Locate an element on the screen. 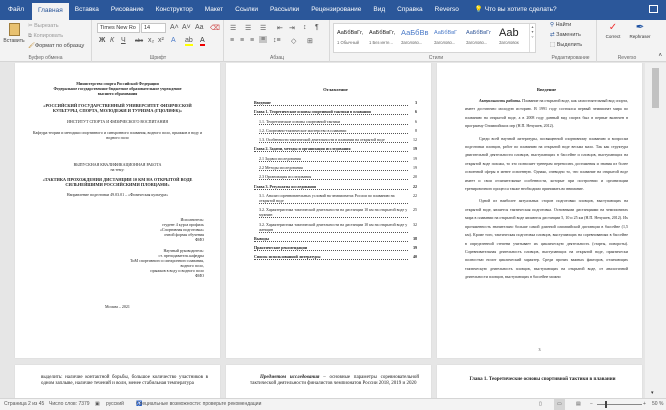  tab-references: Ссылки is located at coordinates (246, 10).